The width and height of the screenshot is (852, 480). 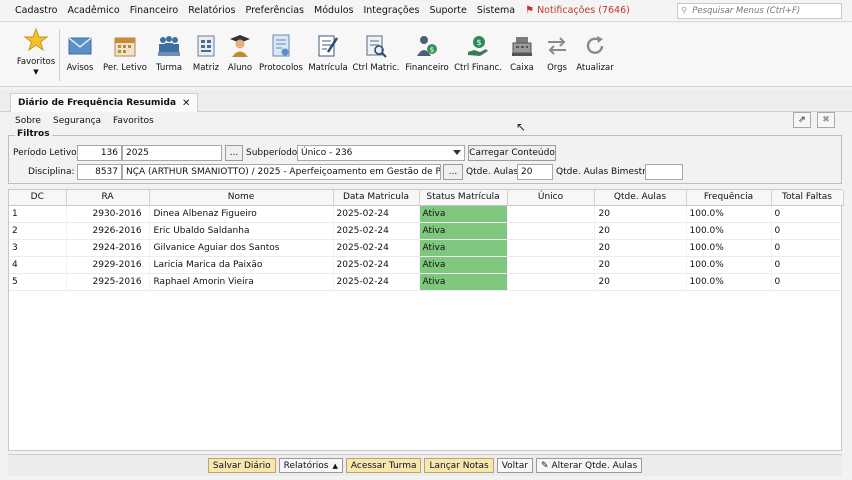 What do you see at coordinates (108, 198) in the screenshot?
I see `col-header-ra: RA` at bounding box center [108, 198].